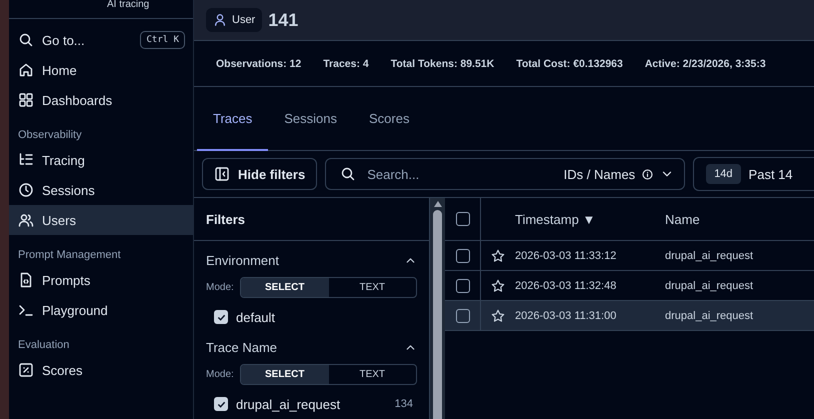 This screenshot has width=814, height=419. Describe the element at coordinates (310, 119) in the screenshot. I see `tab: Sessions` at that location.